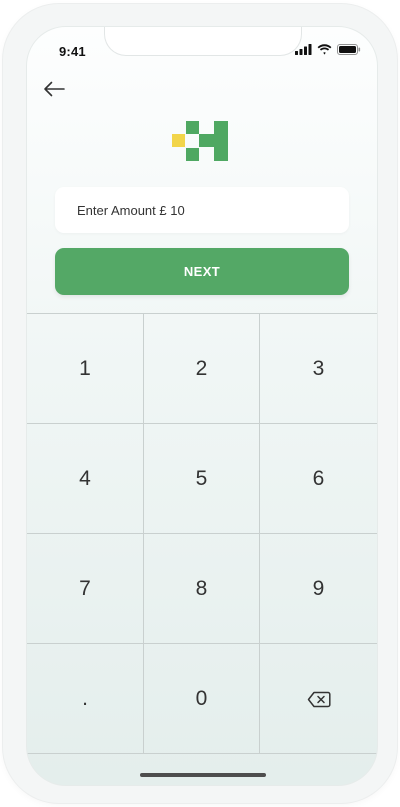 This screenshot has width=400, height=807. I want to click on key-backspace, so click(318, 699).